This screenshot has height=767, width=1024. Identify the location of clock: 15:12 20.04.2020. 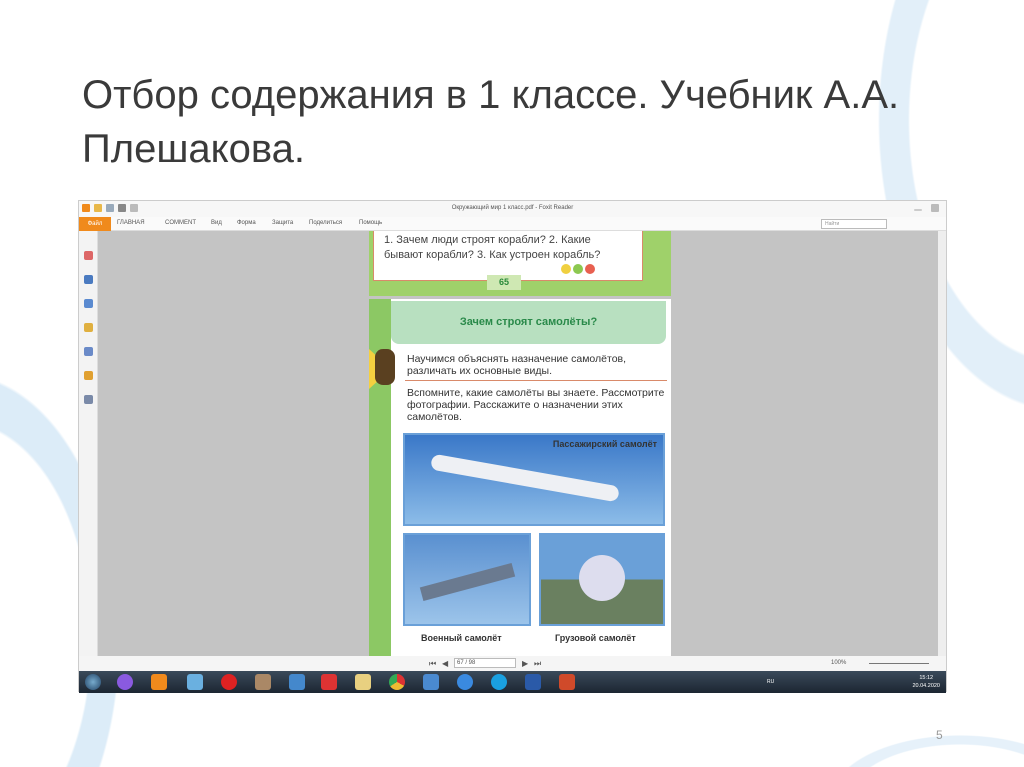
(926, 682).